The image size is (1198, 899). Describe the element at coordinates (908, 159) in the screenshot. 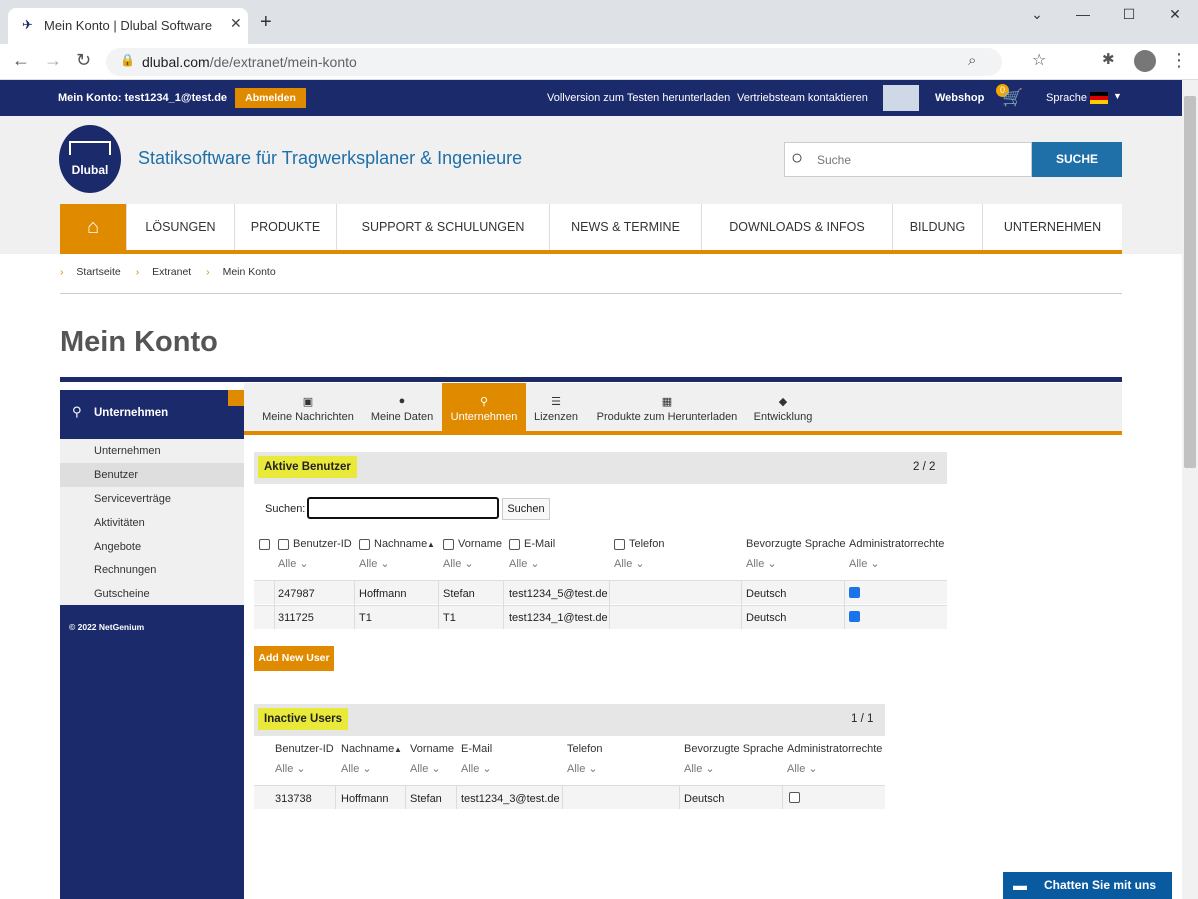

I see `site-search: ○ Suche` at that location.